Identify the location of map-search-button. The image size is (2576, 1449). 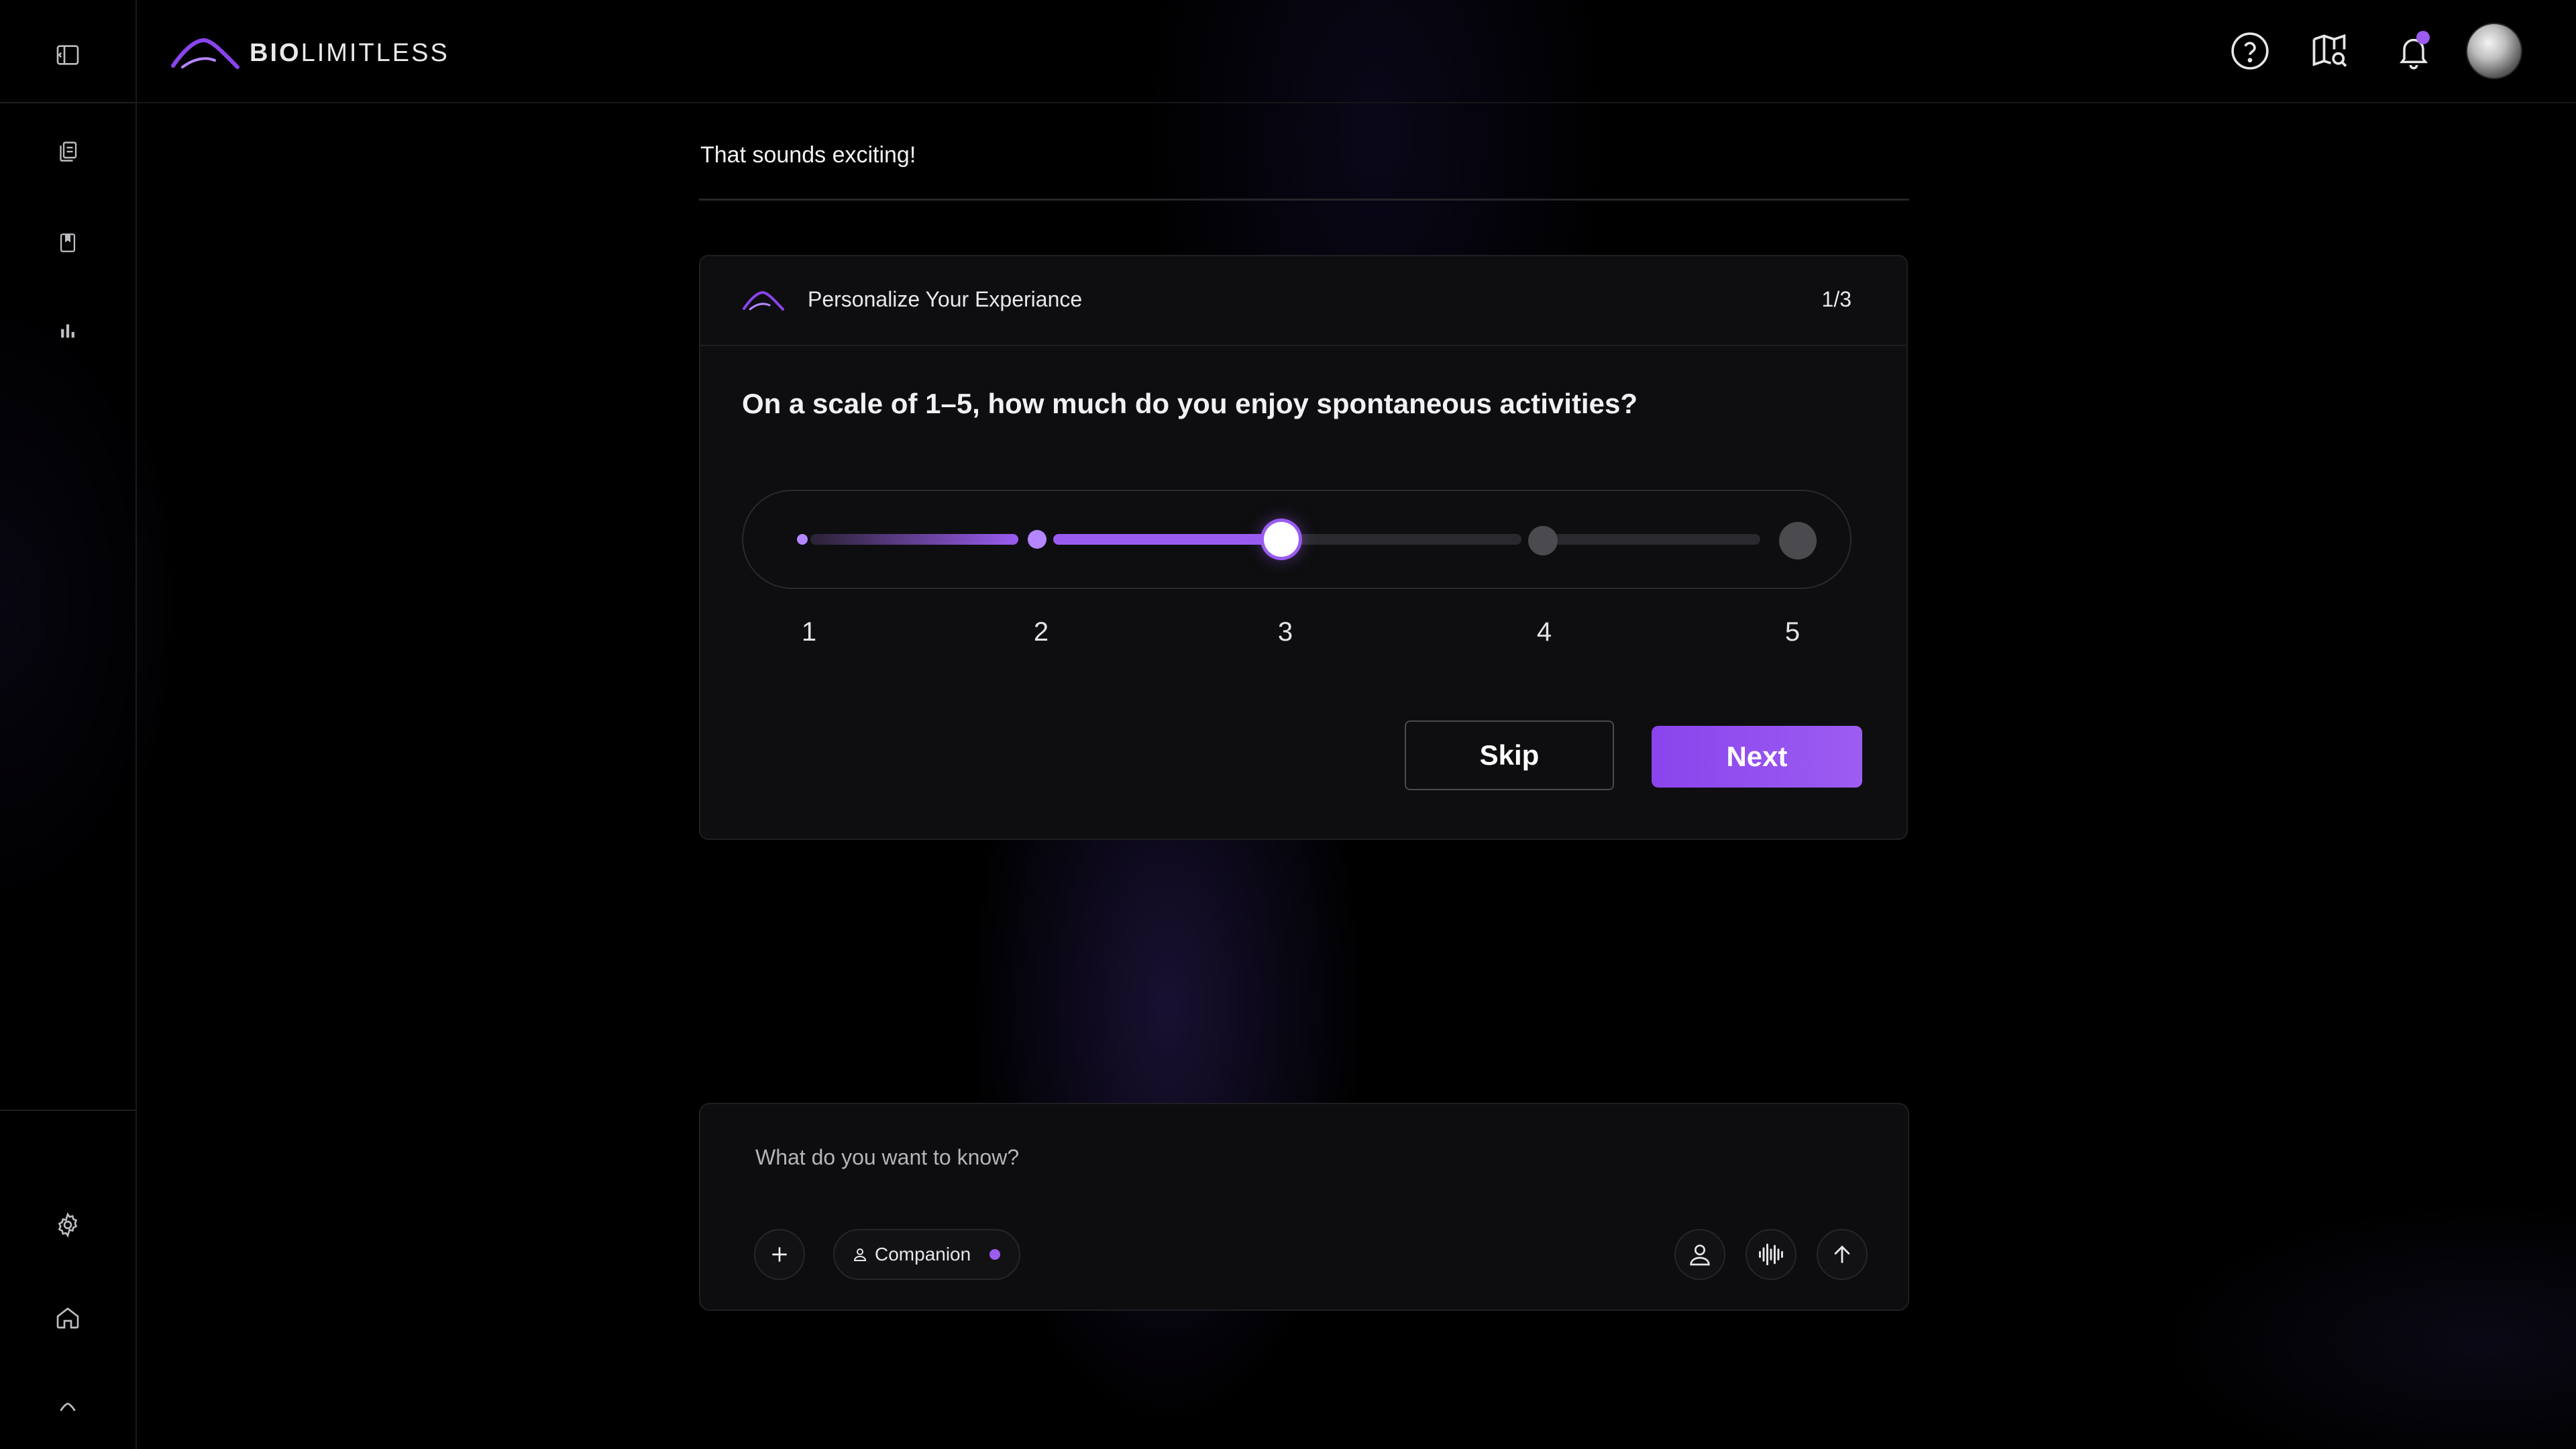
(2329, 50).